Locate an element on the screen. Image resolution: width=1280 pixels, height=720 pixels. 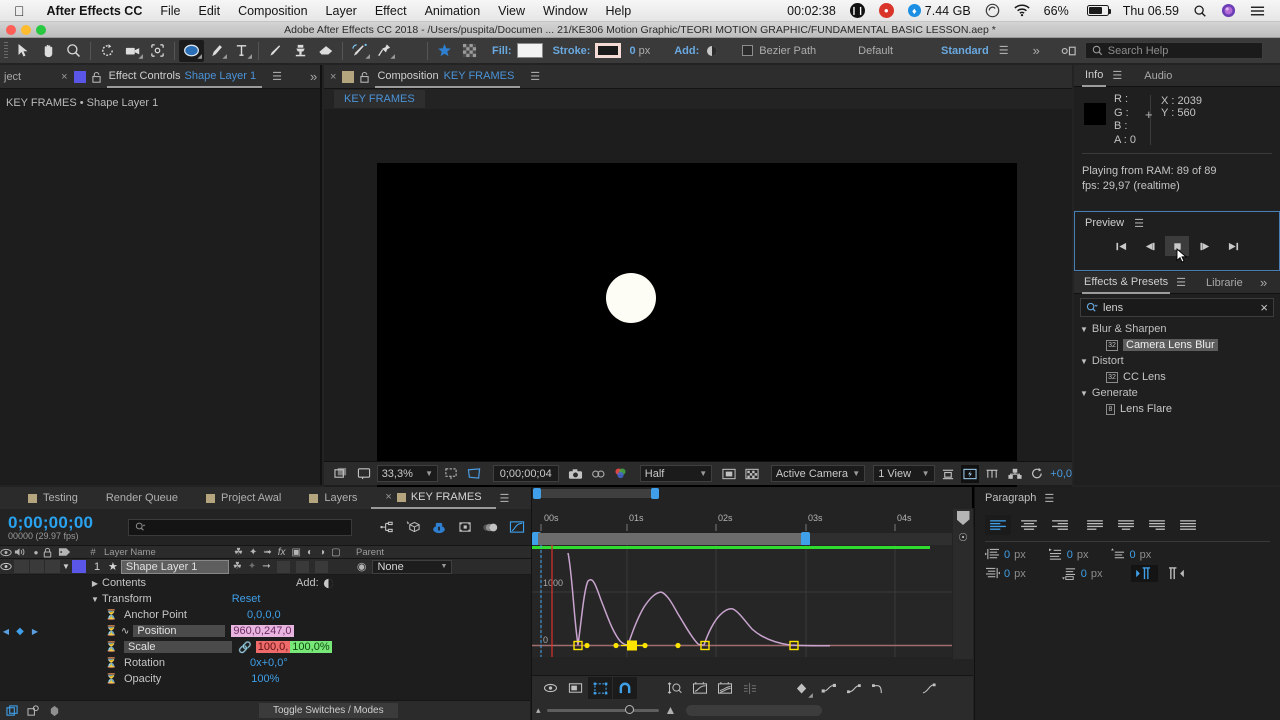
horizontal-scrollbar is located at coordinates (754, 710).